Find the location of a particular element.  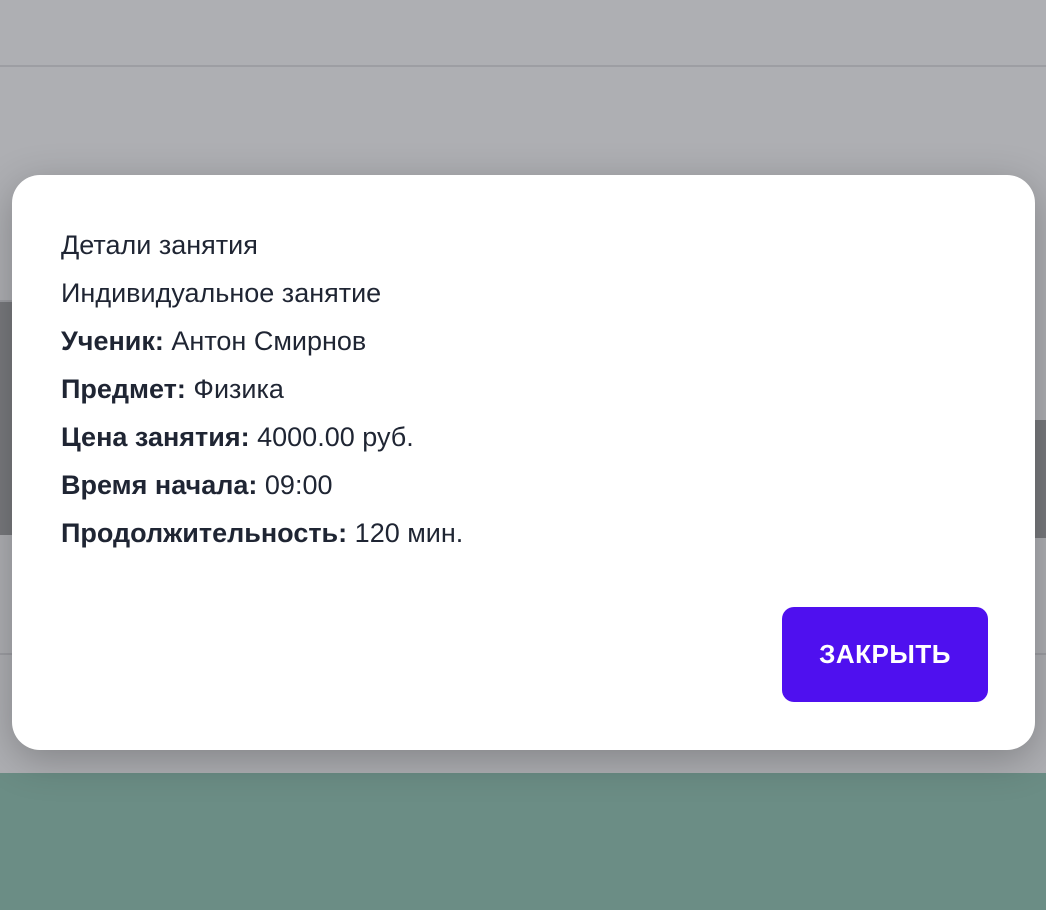

close-button: ЗАКРЫТЬ is located at coordinates (885, 654).